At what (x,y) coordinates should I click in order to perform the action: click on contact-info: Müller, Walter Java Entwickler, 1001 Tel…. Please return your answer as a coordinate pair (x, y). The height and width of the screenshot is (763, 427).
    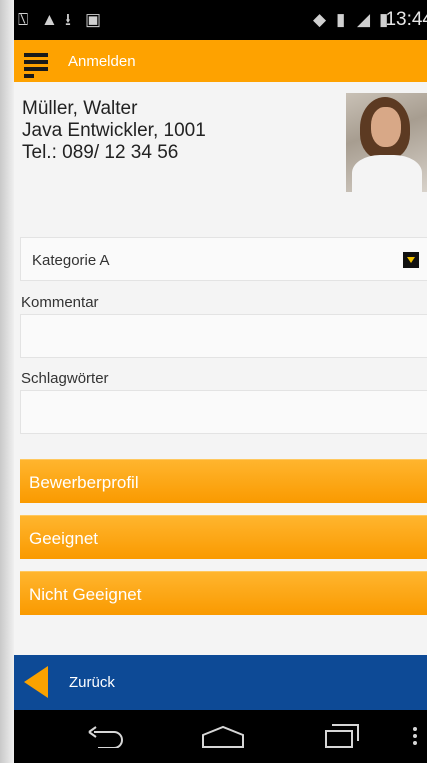
    Looking at the image, I should click on (114, 131).